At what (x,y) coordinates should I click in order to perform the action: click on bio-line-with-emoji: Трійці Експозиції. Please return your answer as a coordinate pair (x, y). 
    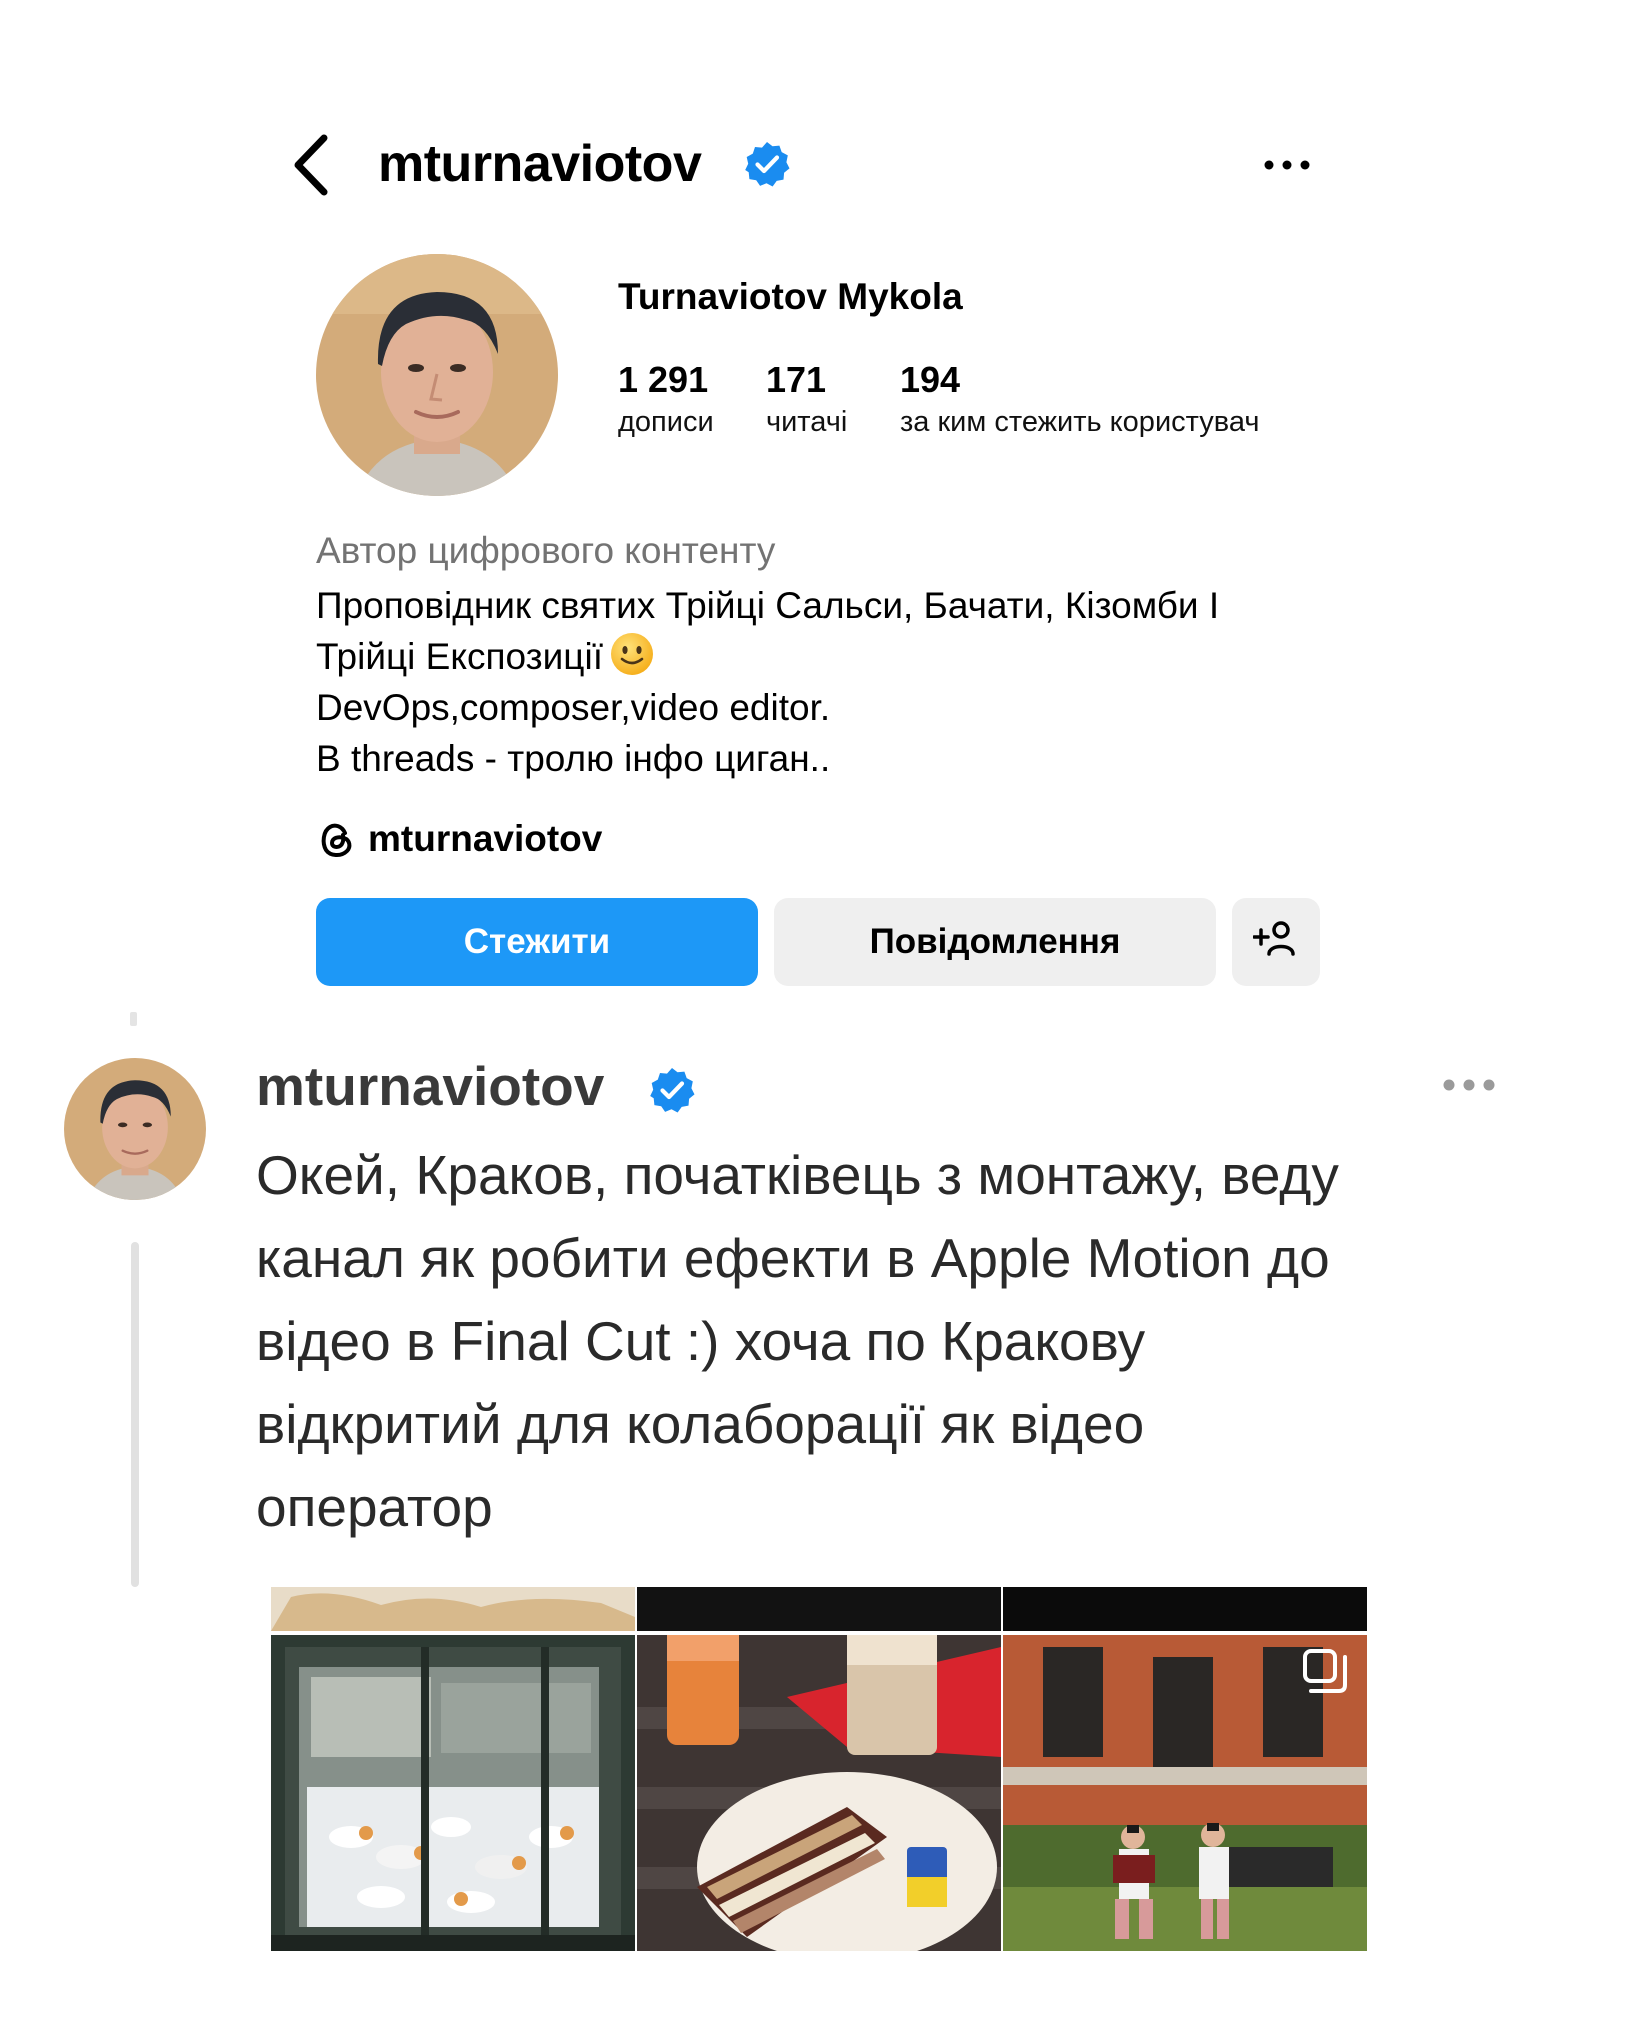
    Looking at the image, I should click on (831, 656).